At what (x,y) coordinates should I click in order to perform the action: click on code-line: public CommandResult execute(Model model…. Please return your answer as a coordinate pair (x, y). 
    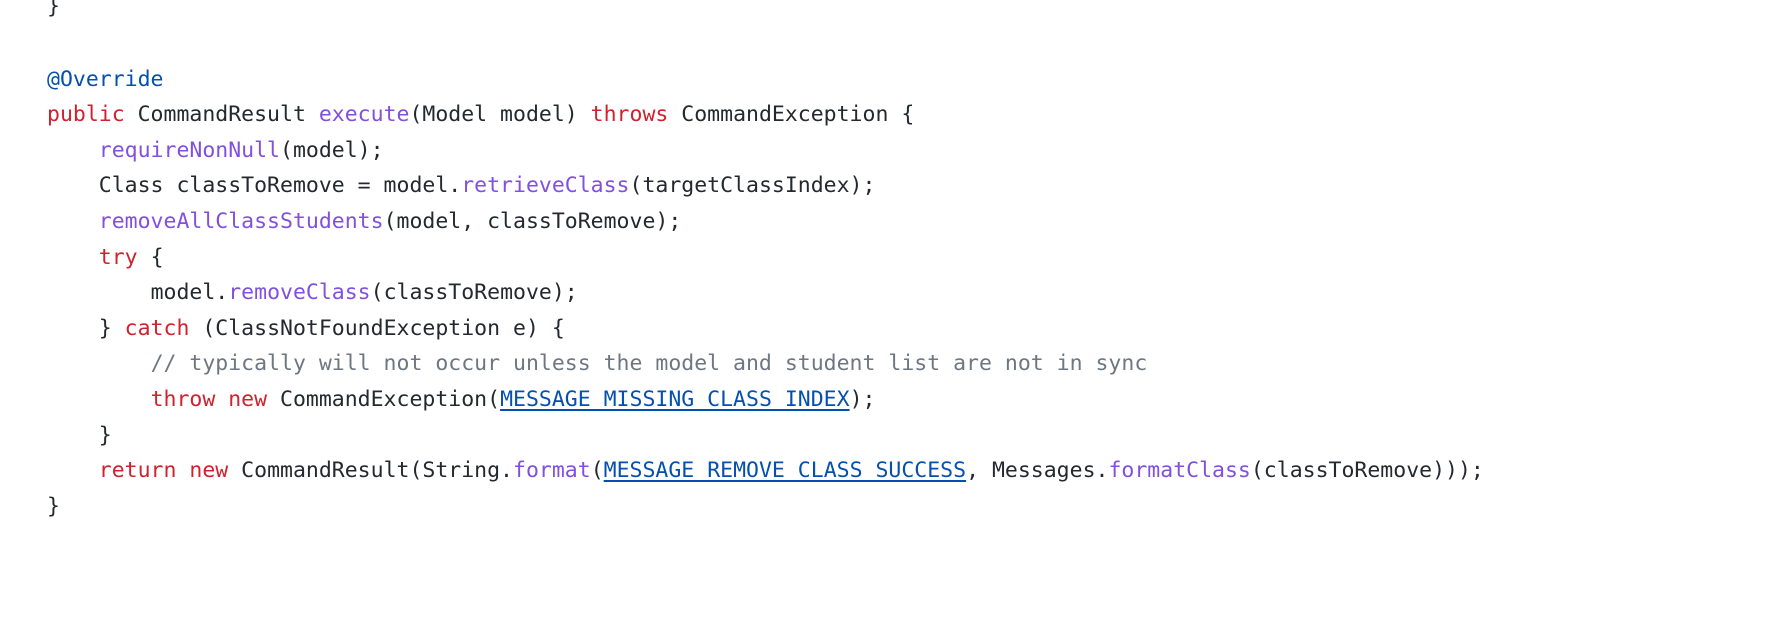
    Looking at the image, I should click on (883, 115).